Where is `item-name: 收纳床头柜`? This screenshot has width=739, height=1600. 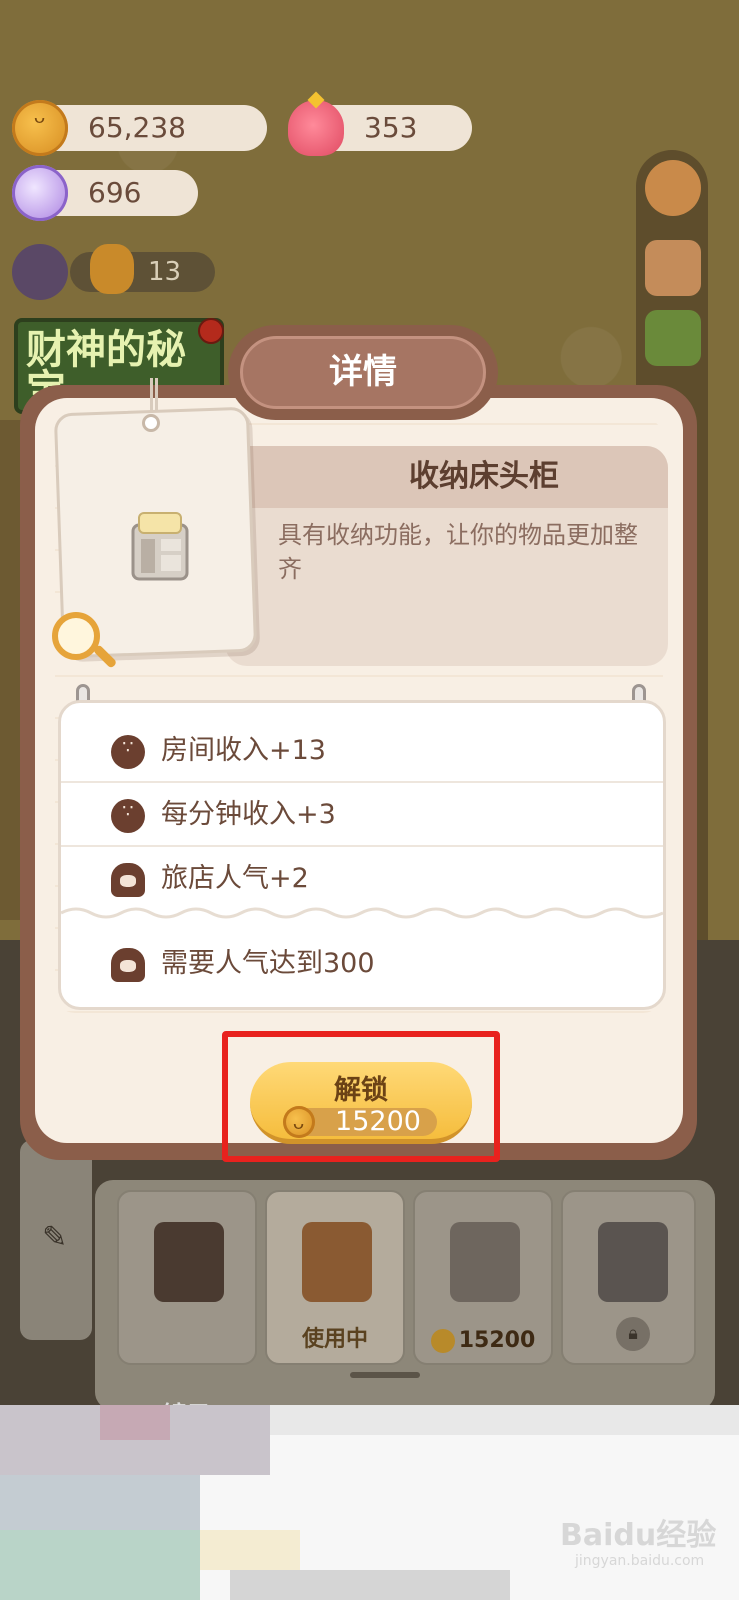 item-name: 收纳床头柜 is located at coordinates (484, 476).